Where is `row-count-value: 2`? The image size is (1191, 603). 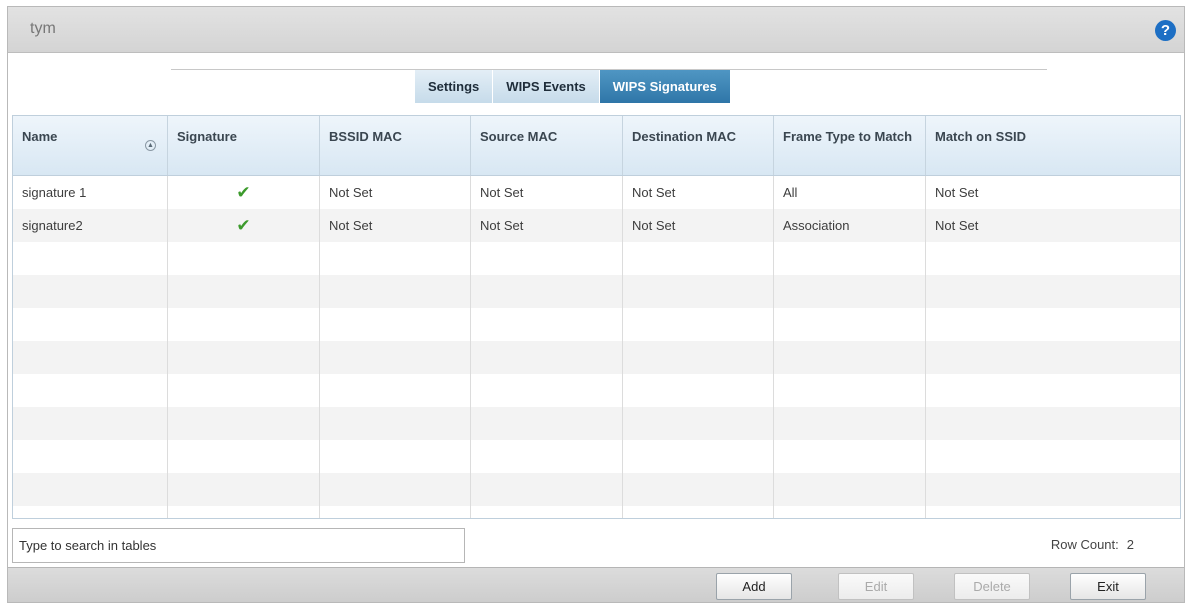 row-count-value: 2 is located at coordinates (1130, 544).